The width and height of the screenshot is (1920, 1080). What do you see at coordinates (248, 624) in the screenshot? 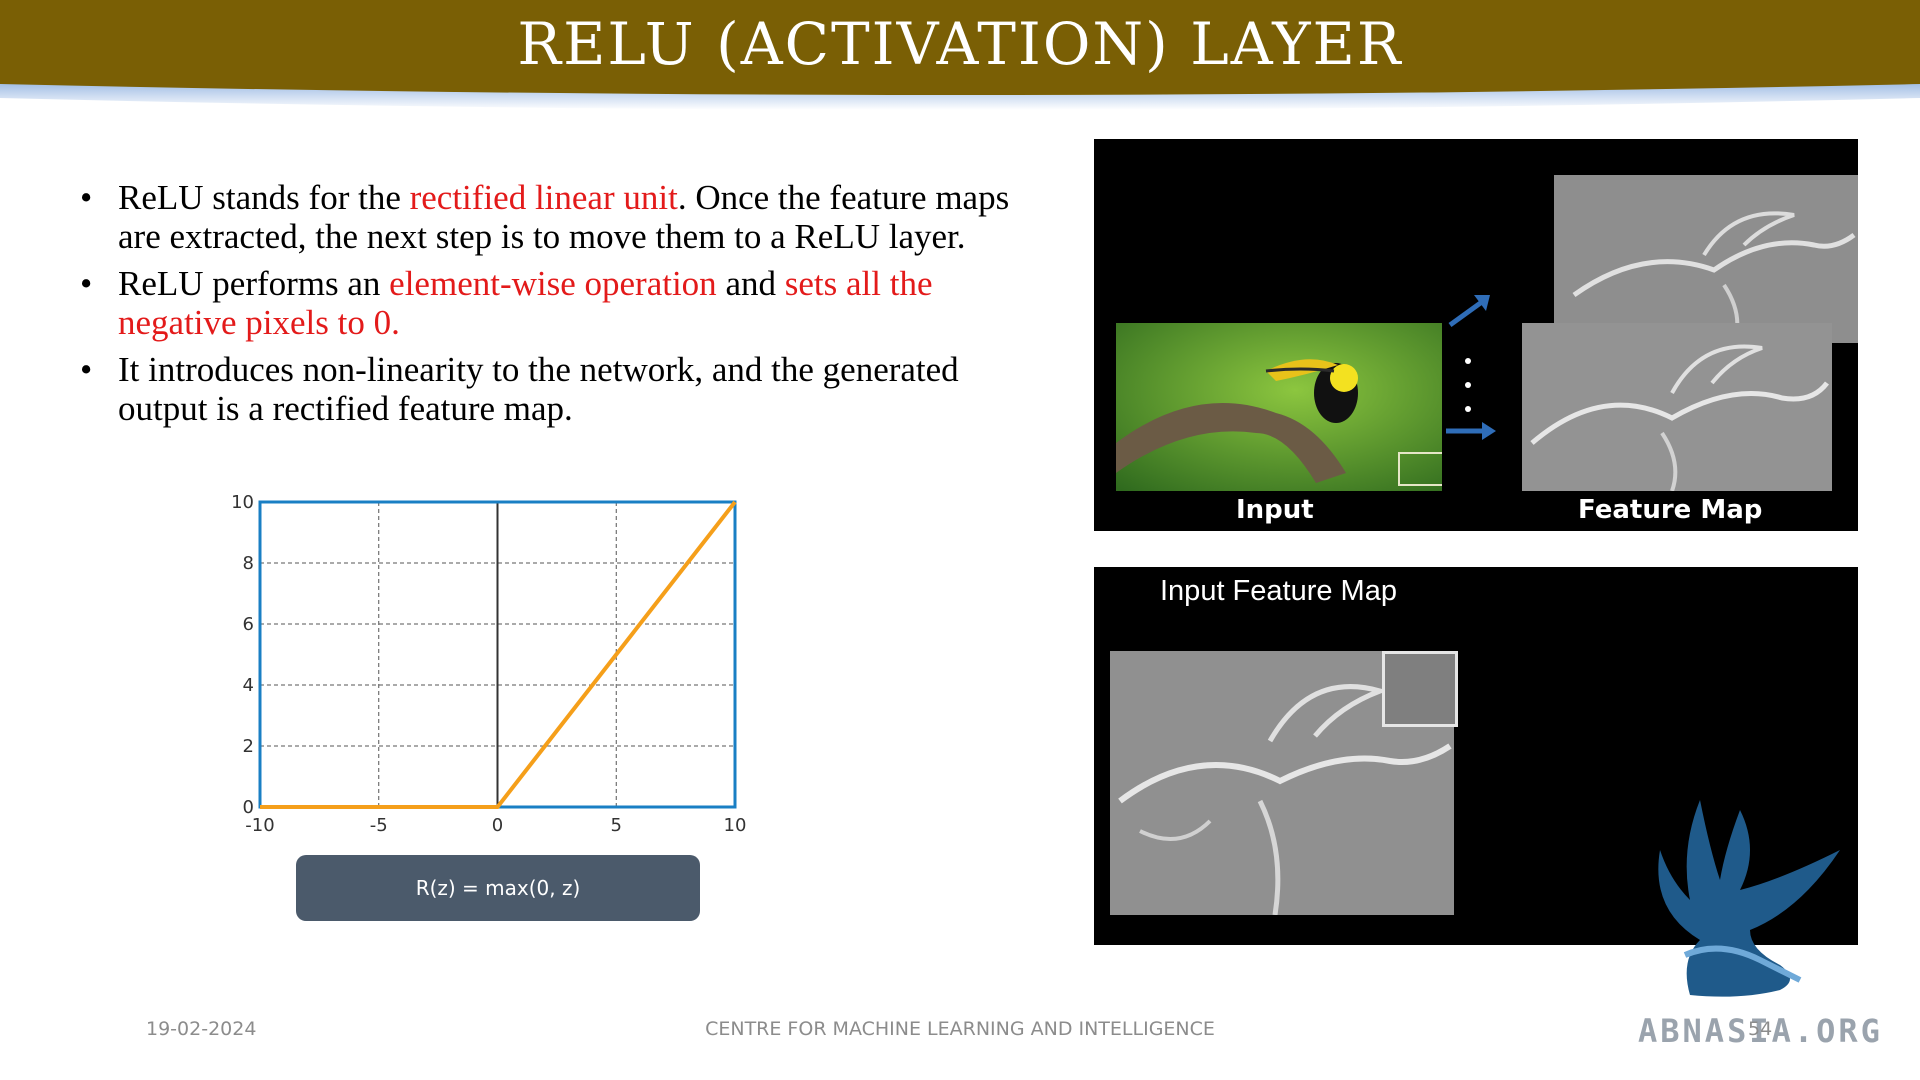
I see `y-tick-label: 6` at bounding box center [248, 624].